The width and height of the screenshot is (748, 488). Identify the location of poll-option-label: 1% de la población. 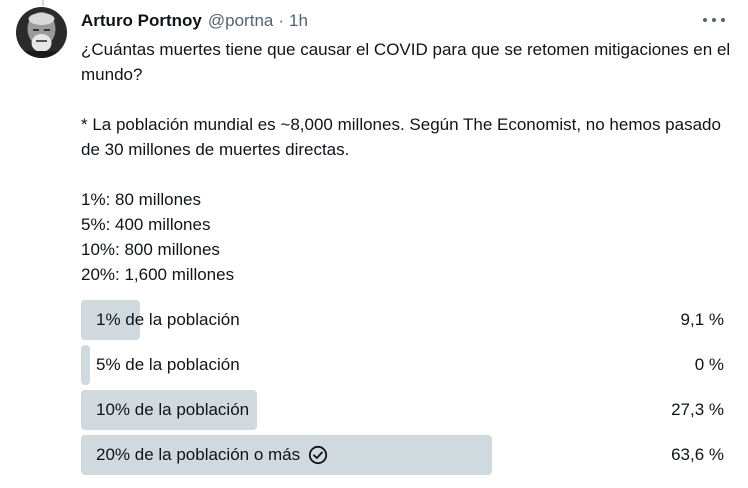
(168, 319).